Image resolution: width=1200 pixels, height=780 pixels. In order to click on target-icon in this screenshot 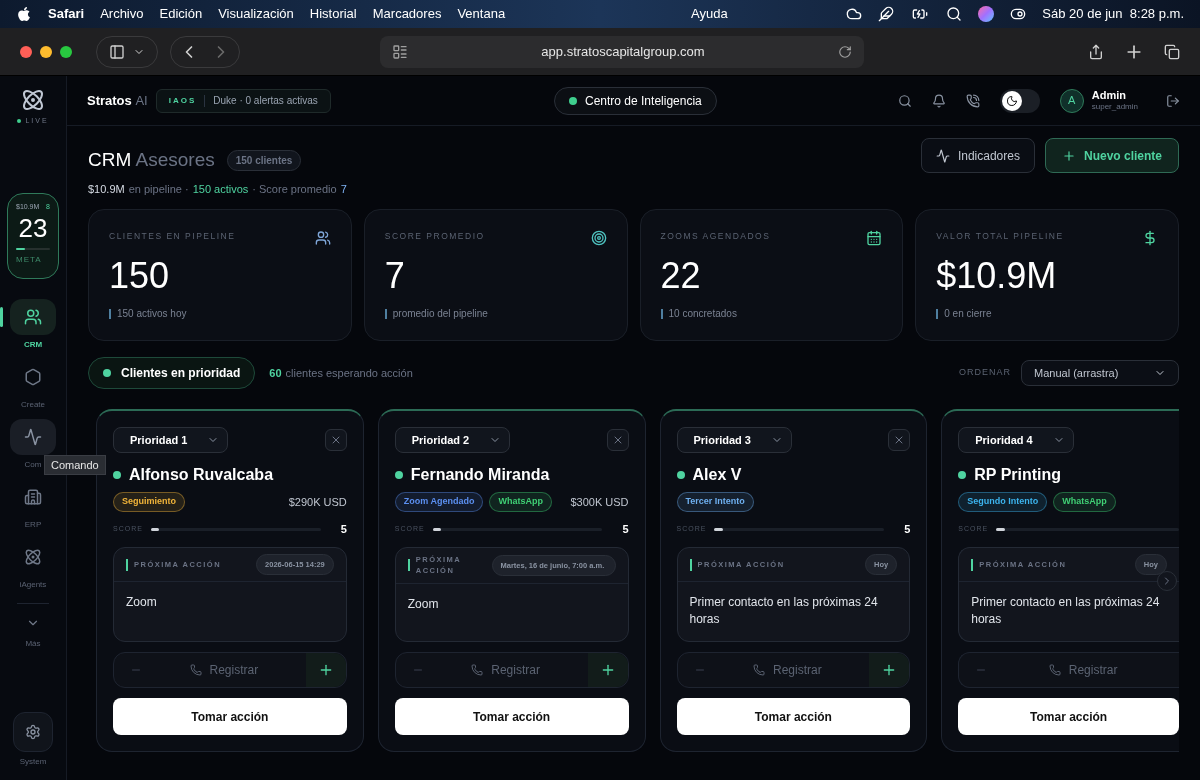, I will do `click(598, 238)`.